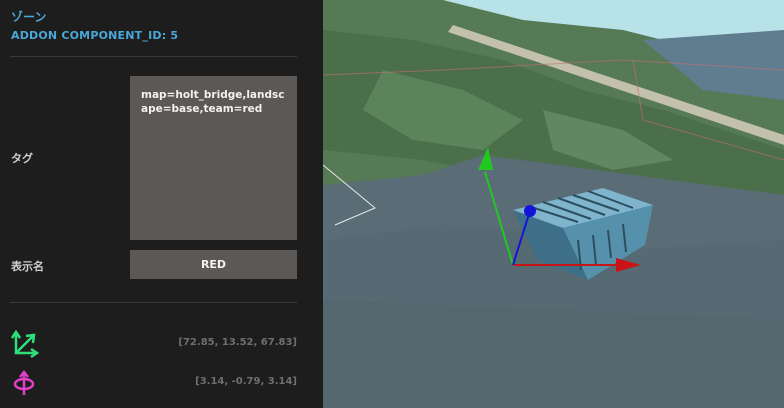  I want to click on component-id-label: ADDON COMPONENT_ID: 5, so click(95, 35).